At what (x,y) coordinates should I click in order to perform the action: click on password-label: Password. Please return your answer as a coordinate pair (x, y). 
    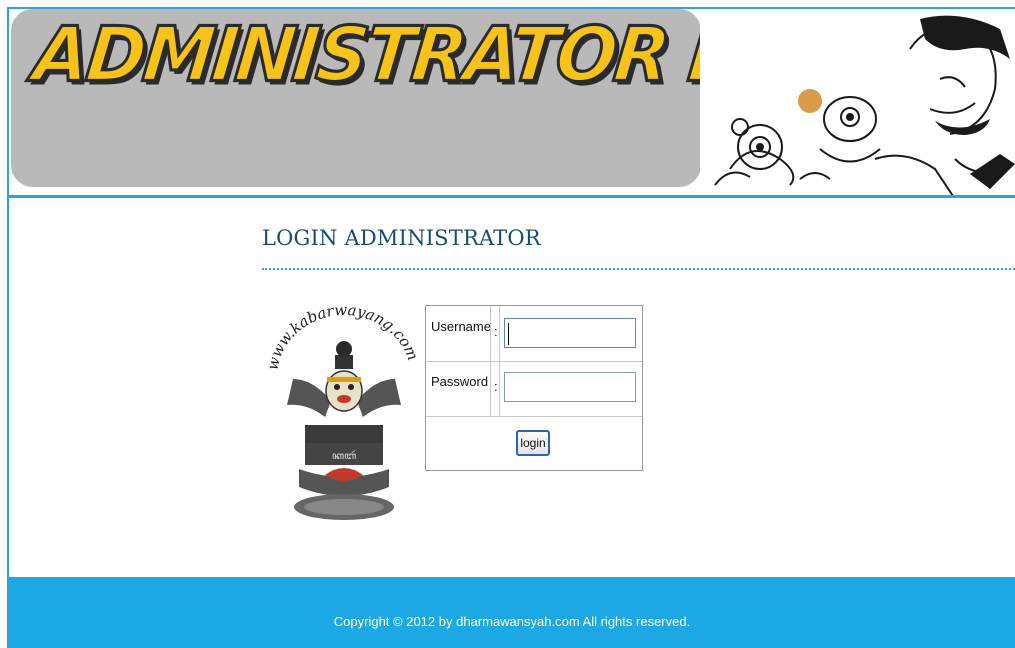
    Looking at the image, I should click on (460, 381).